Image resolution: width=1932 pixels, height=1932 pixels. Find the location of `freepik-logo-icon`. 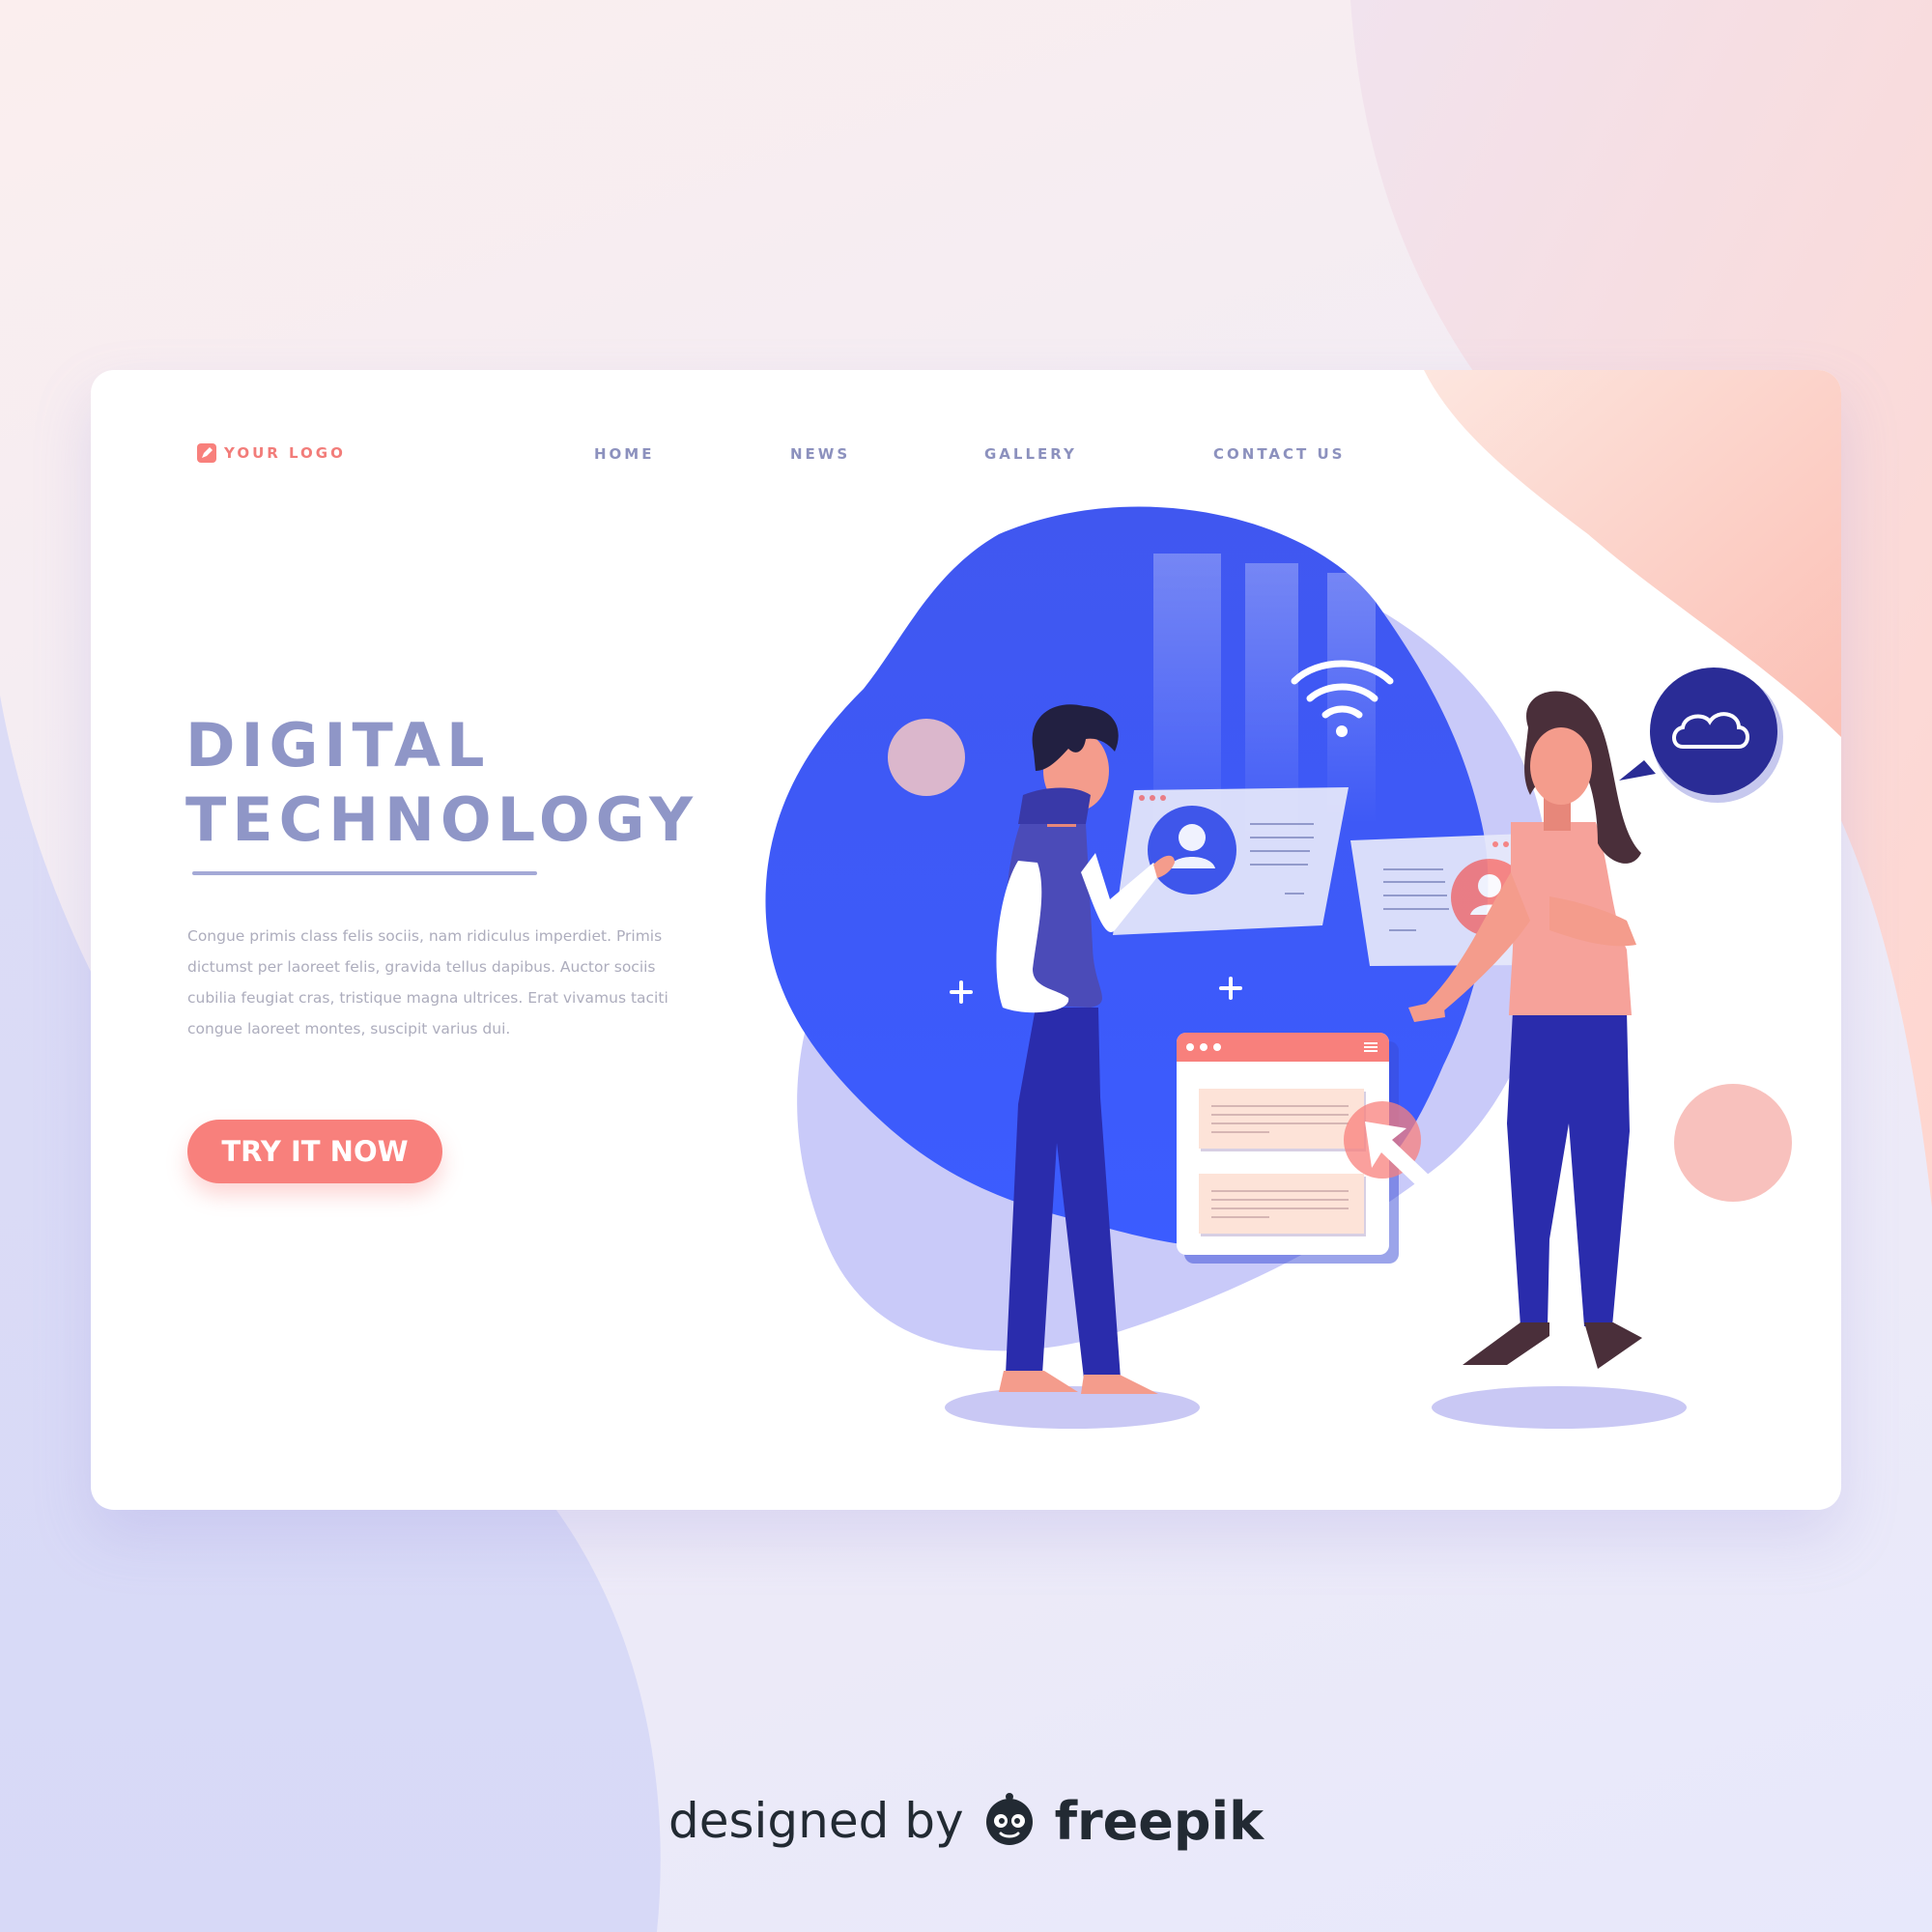

freepik-logo-icon is located at coordinates (1009, 1819).